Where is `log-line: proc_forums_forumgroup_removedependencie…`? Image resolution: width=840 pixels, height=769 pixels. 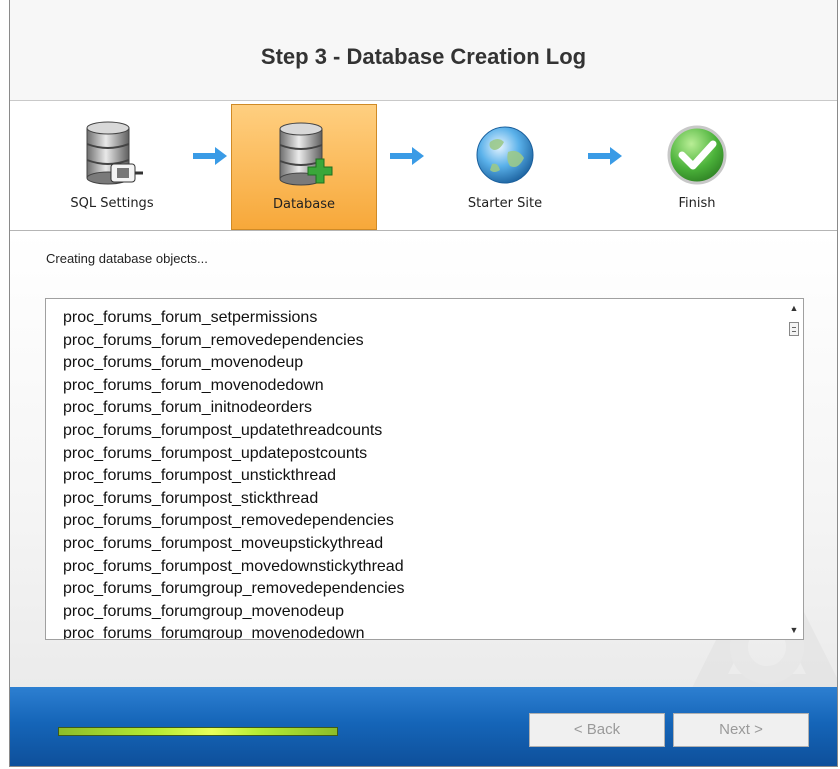
log-line: proc_forums_forumgroup_removedependencie… is located at coordinates (234, 589).